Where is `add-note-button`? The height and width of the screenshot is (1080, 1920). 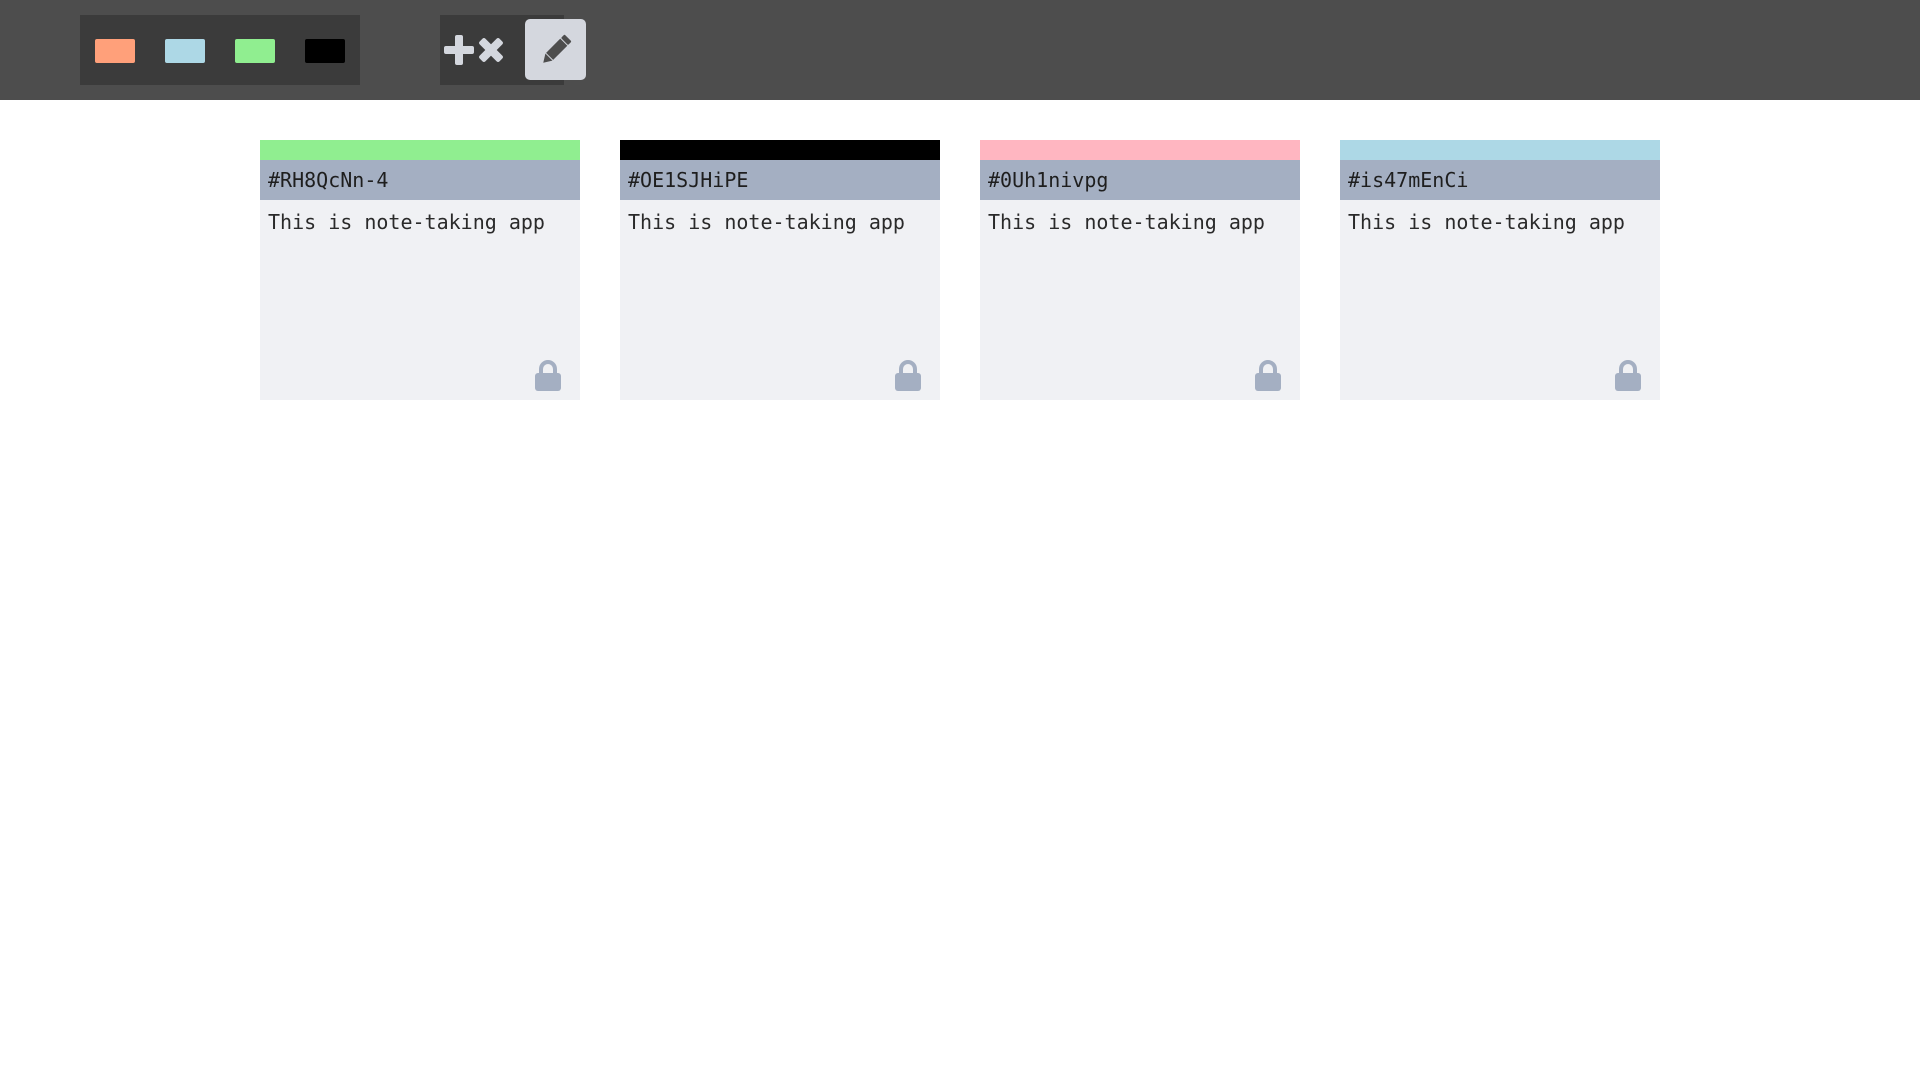 add-note-button is located at coordinates (475, 50).